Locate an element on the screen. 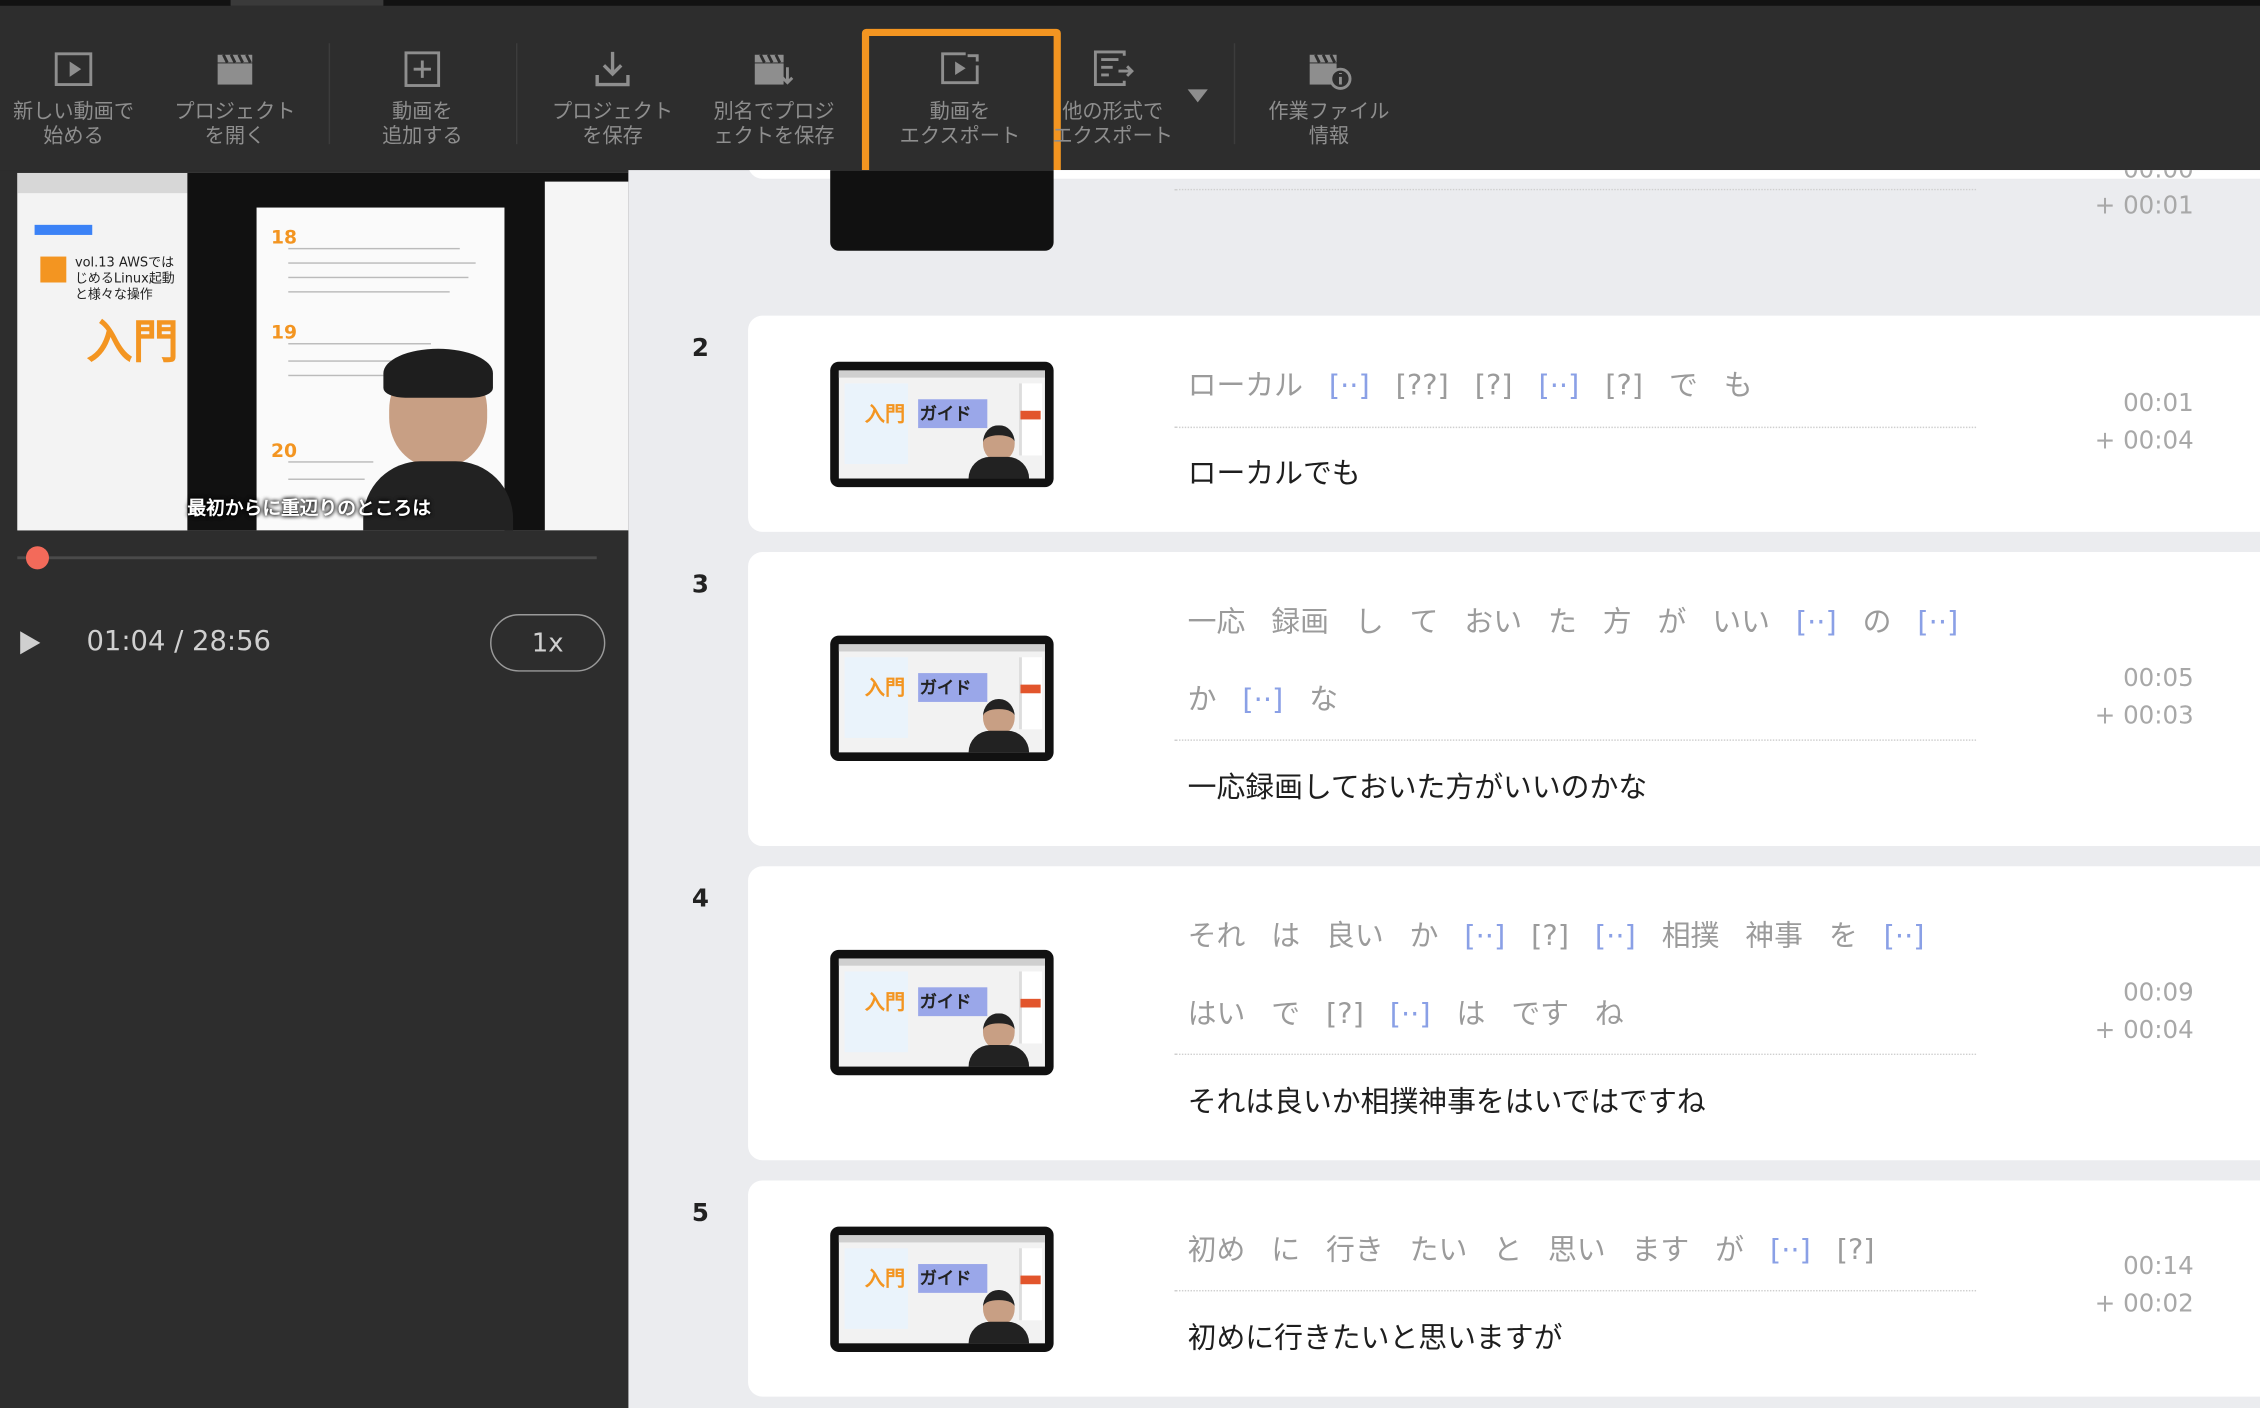  recognized-tokens: 一応 録画しておいた方がいい [··] の [··] か [··] な is located at coordinates (1591, 660).